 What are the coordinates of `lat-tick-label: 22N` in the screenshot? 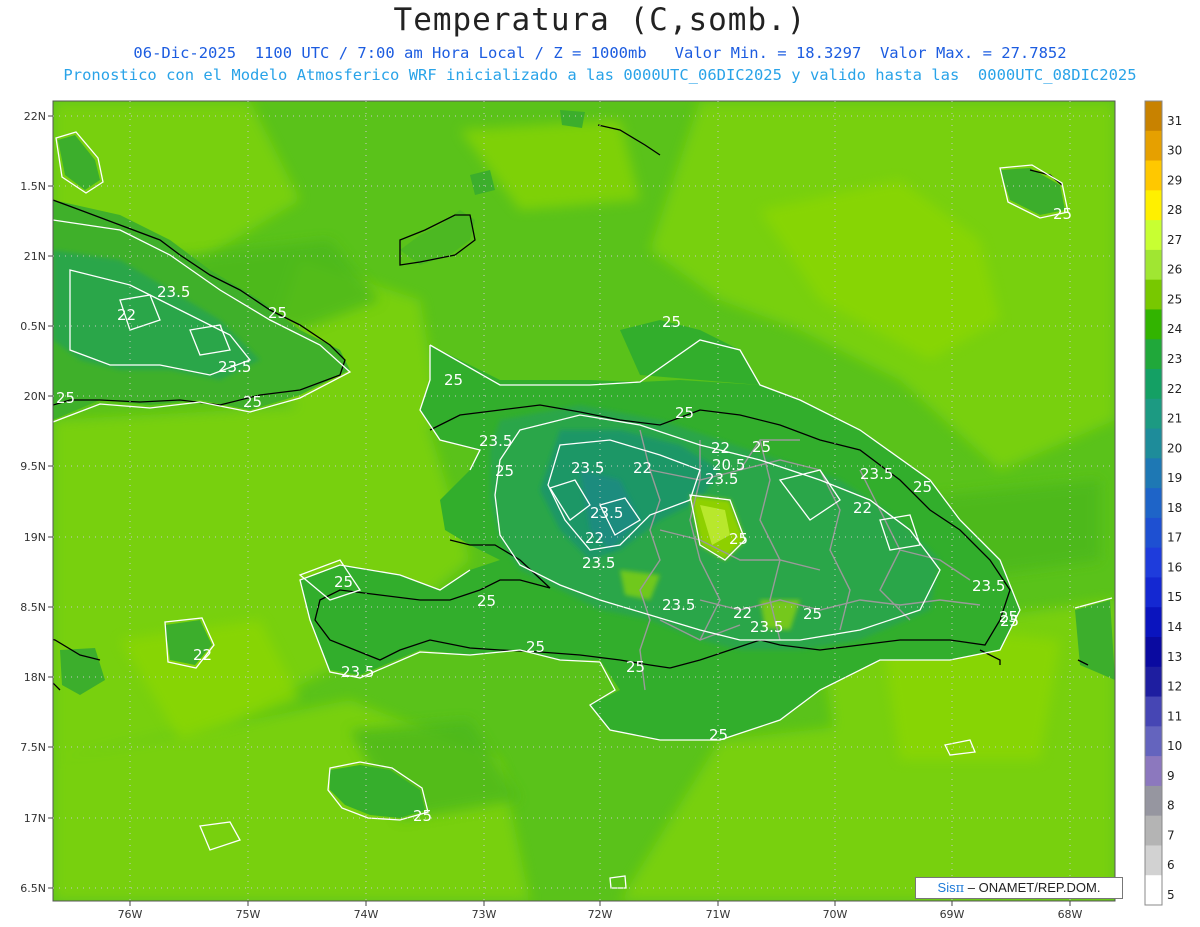 It's located at (35, 116).